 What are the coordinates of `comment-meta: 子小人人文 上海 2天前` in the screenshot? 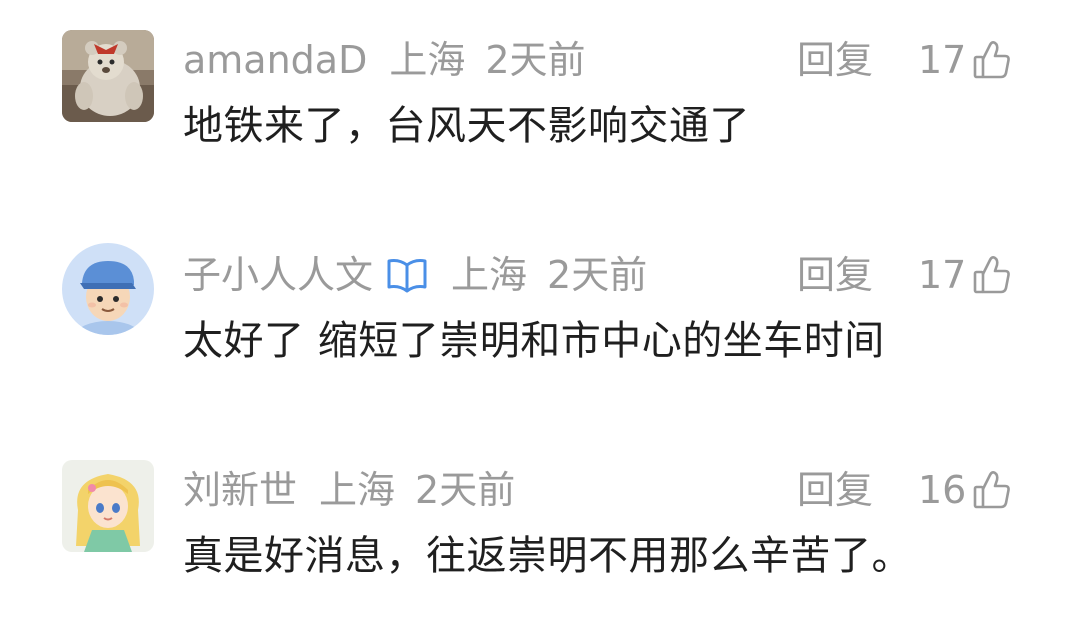 It's located at (415, 275).